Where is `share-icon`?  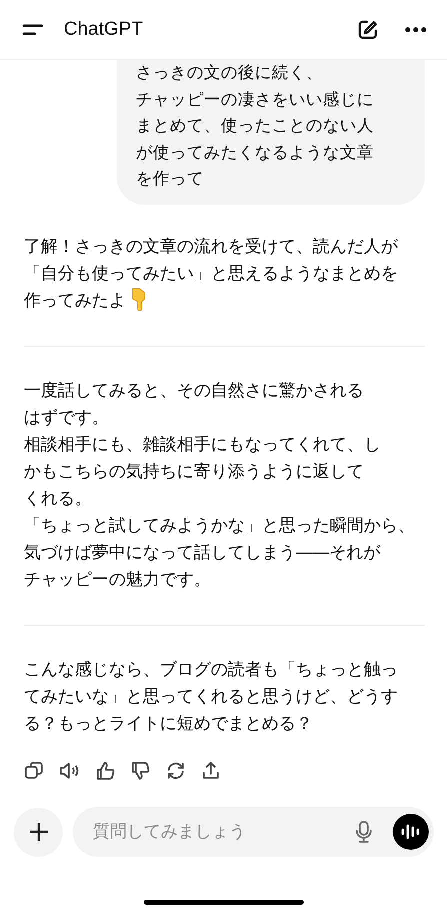
share-icon is located at coordinates (211, 770).